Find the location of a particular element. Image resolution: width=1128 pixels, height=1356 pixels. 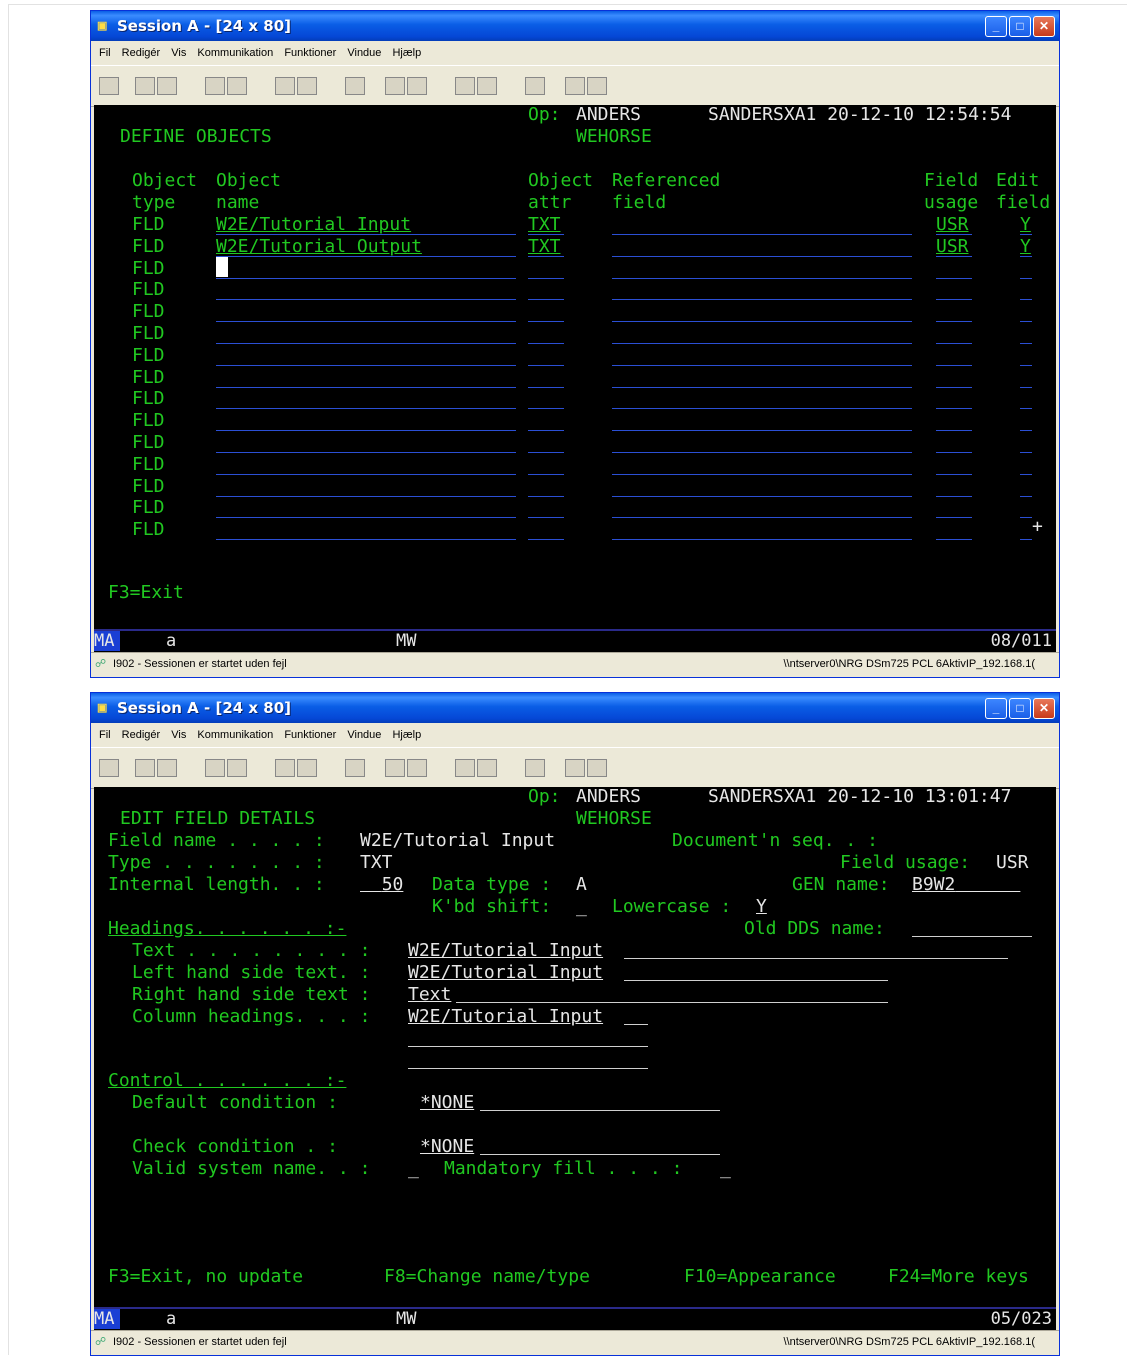

valid-system-name-field: _ is located at coordinates (413, 1169).